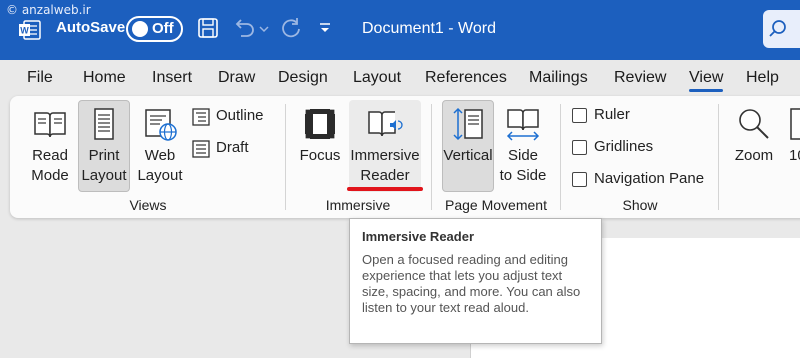  Describe the element at coordinates (579, 115) in the screenshot. I see `ruler-checkbox` at that location.